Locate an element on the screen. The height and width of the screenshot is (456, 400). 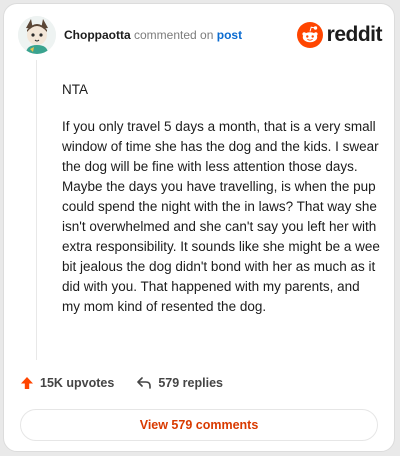
avatar is located at coordinates (37, 35).